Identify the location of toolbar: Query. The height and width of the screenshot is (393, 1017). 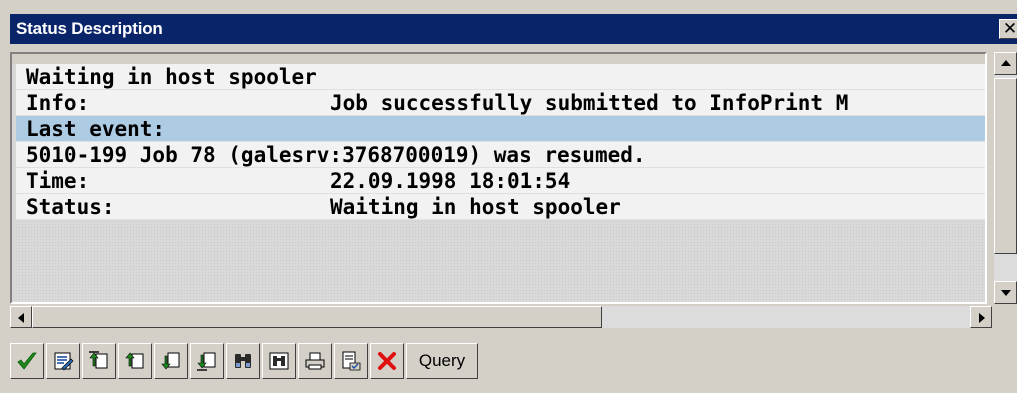
(244, 361).